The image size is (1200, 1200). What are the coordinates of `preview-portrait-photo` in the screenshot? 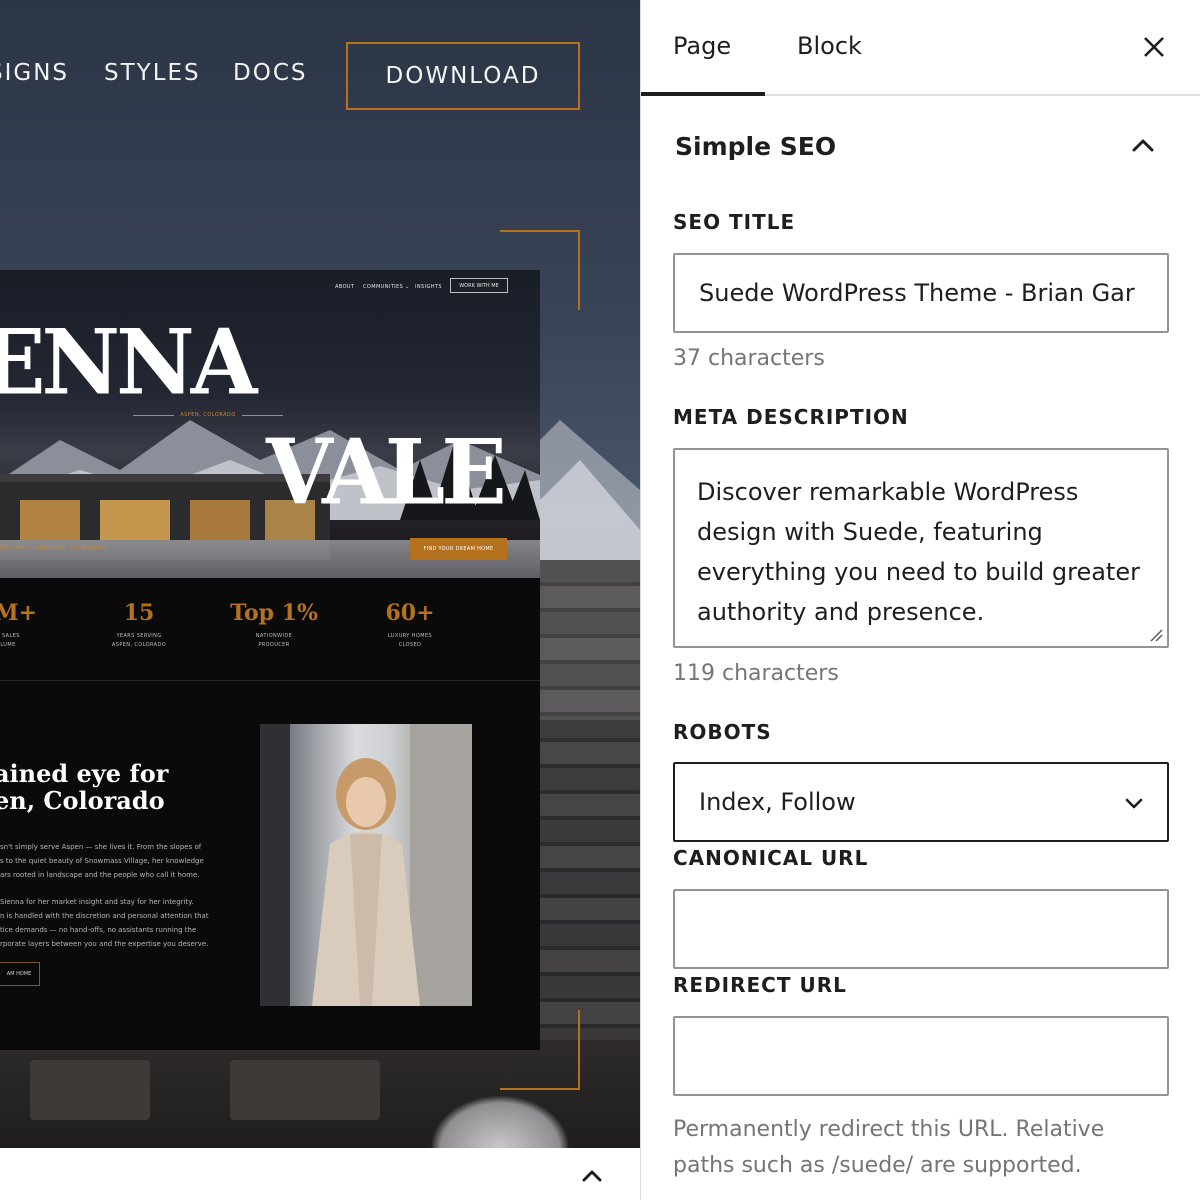 It's located at (366, 865).